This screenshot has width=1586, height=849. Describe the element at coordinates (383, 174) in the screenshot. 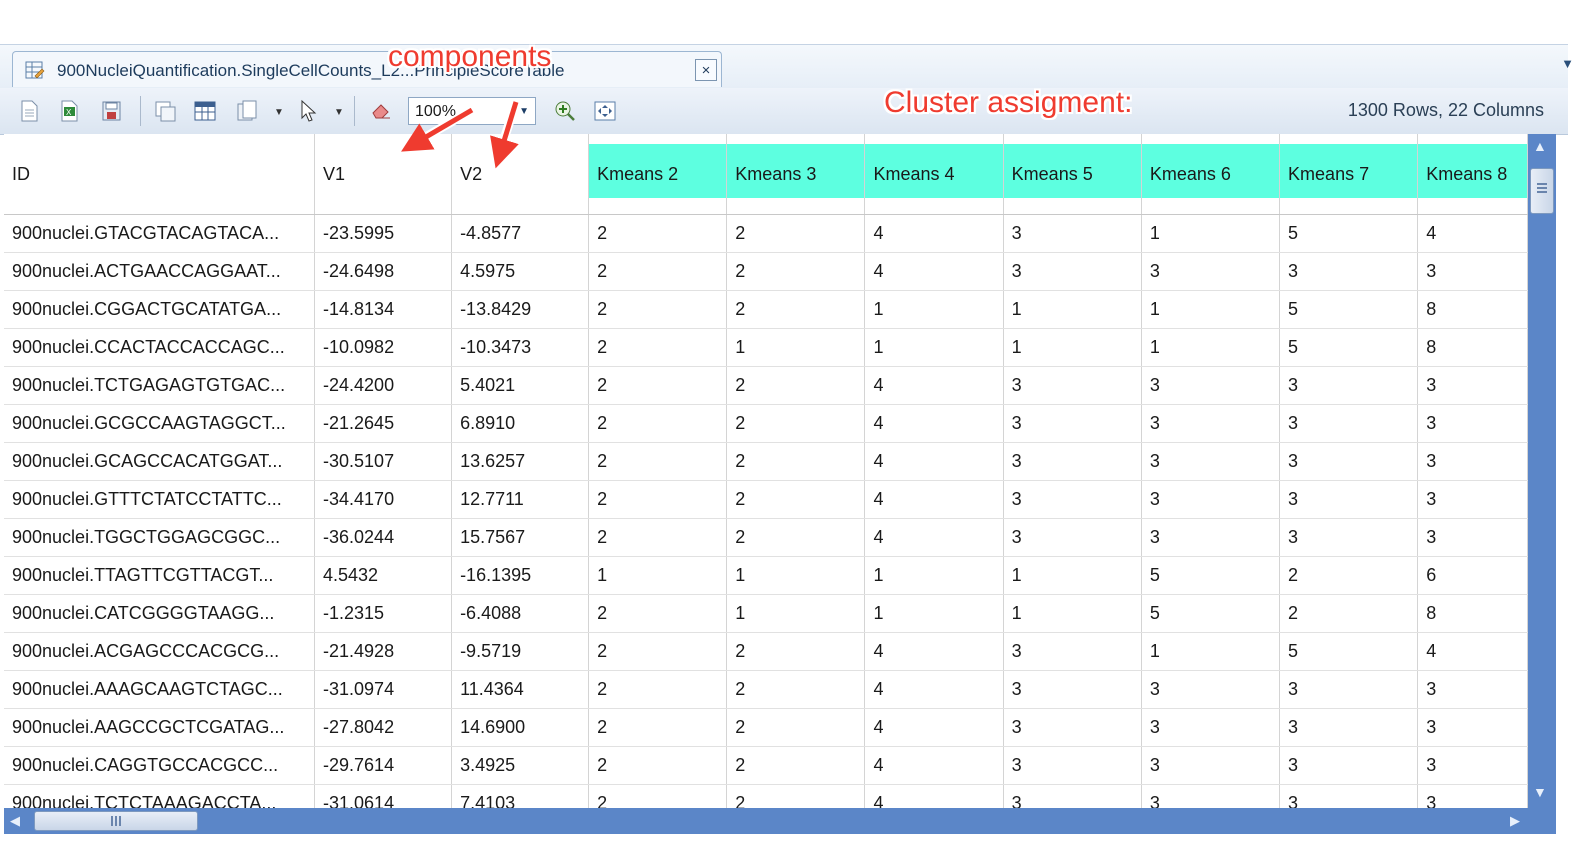

I see `column-header-v1: V1` at that location.